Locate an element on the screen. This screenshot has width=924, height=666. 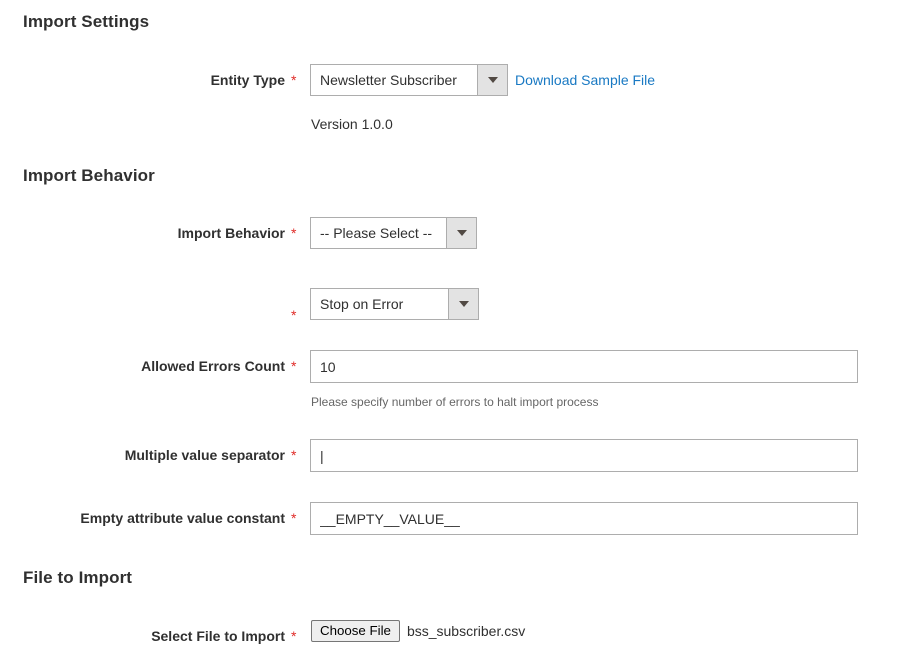
input-empty-attribute-value-constant is located at coordinates (584, 518).